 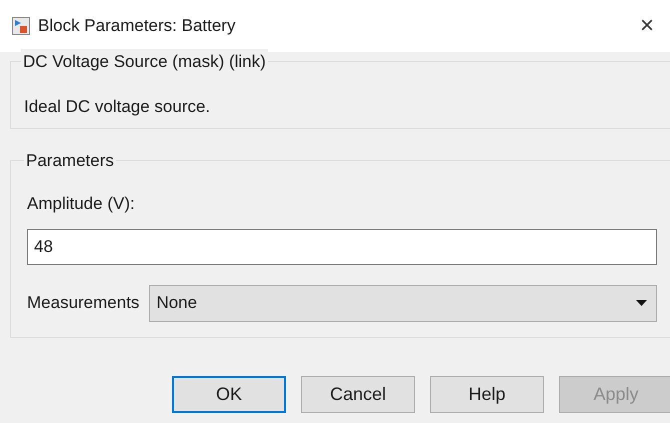 I want to click on field-label: Amplitude (V):, so click(x=81, y=204).